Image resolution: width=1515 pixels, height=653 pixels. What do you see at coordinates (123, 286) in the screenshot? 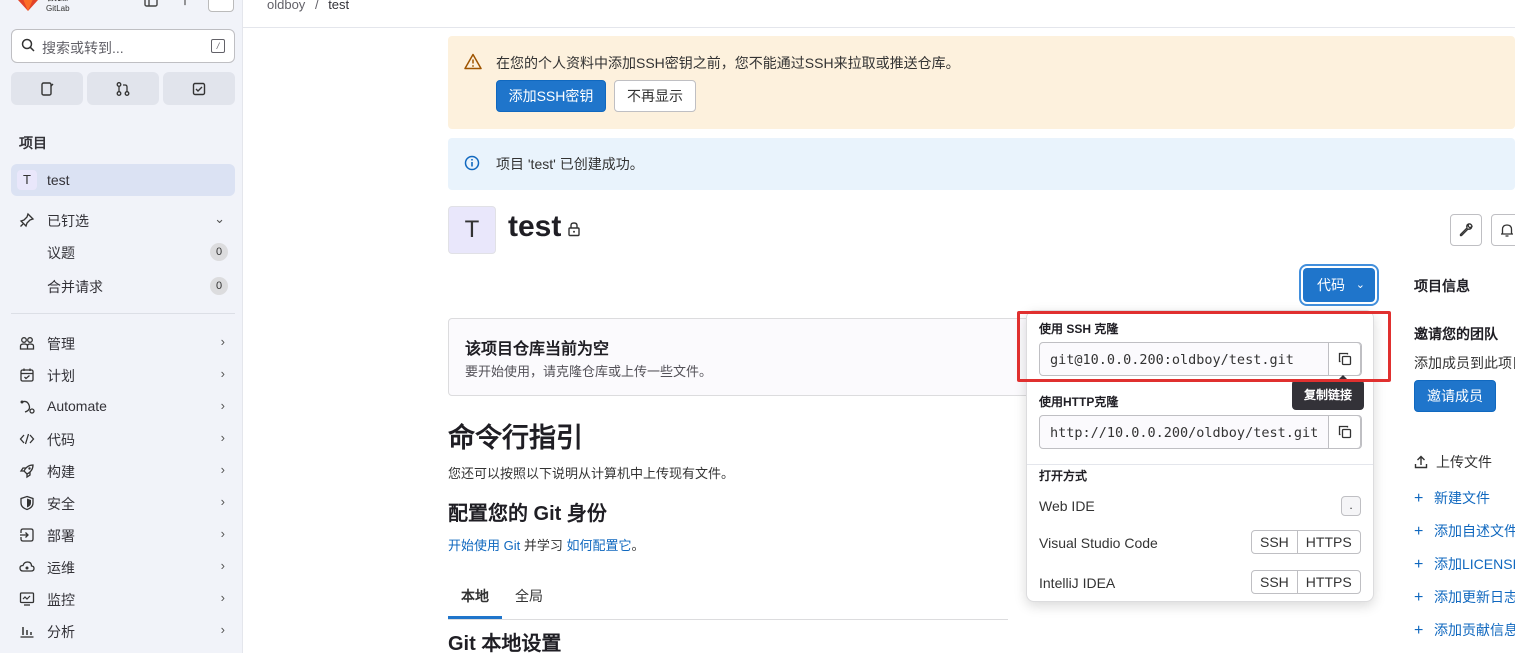
I see `sidebar-item-merge-requests: 合并请求 0` at bounding box center [123, 286].